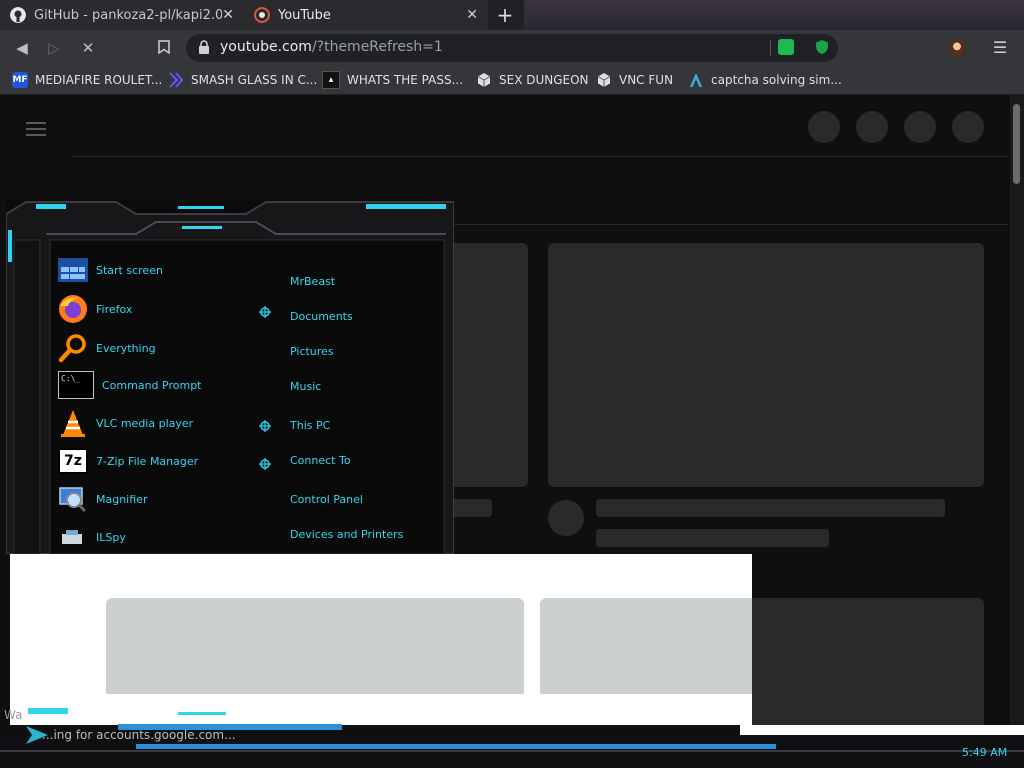 The width and height of the screenshot is (1024, 768). Describe the element at coordinates (36, 129) in the screenshot. I see `hamburger-menu-icon` at that location.